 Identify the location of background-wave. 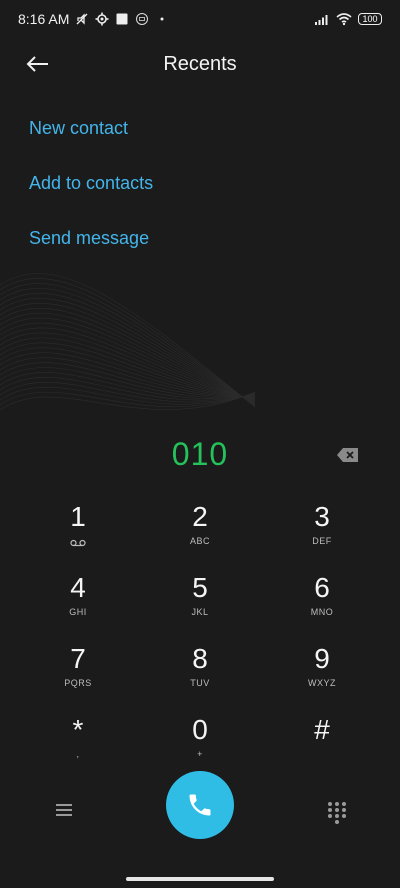
(128, 342).